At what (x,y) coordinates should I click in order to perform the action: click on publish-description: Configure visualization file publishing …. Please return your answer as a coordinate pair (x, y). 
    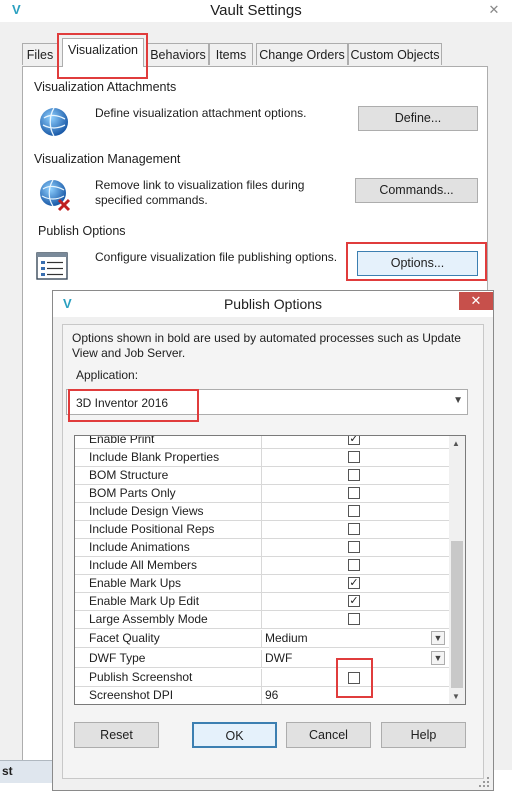
    Looking at the image, I should click on (216, 257).